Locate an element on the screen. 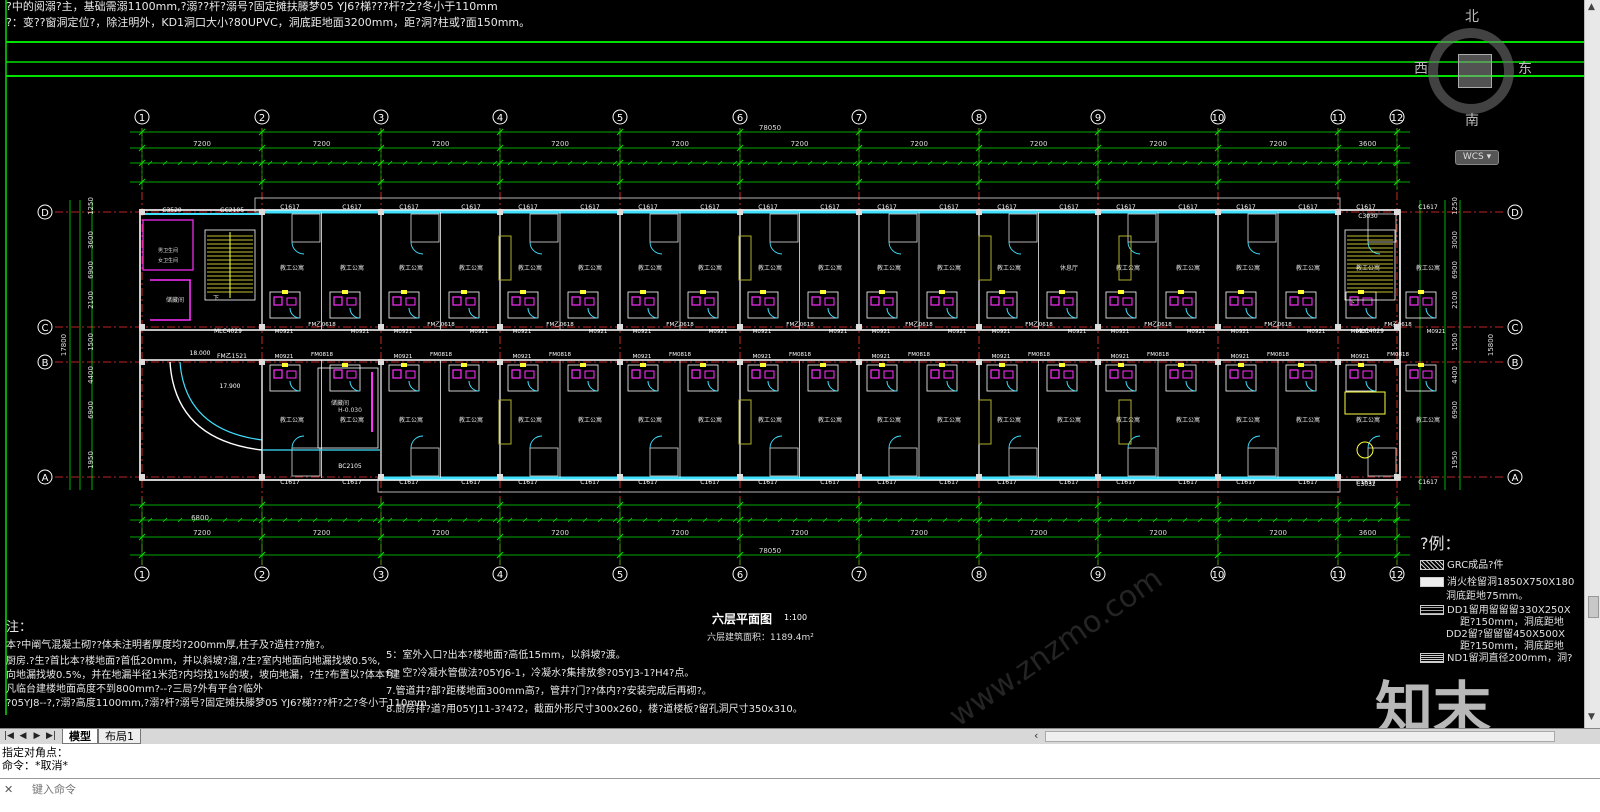  last-tab-icon: ▶| is located at coordinates (51, 736).